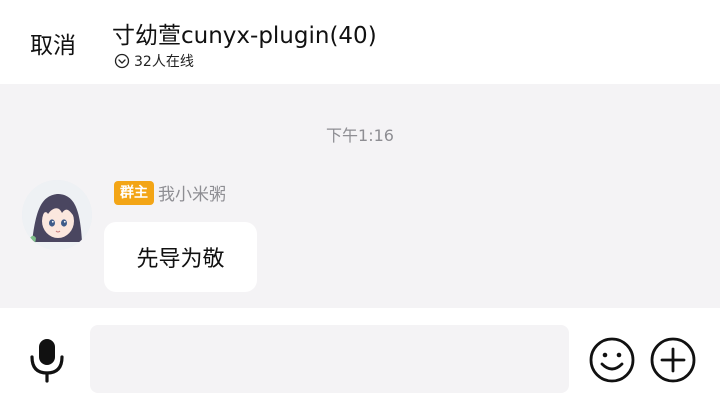 The width and height of the screenshot is (720, 410). What do you see at coordinates (329, 359) in the screenshot?
I see `message-input` at bounding box center [329, 359].